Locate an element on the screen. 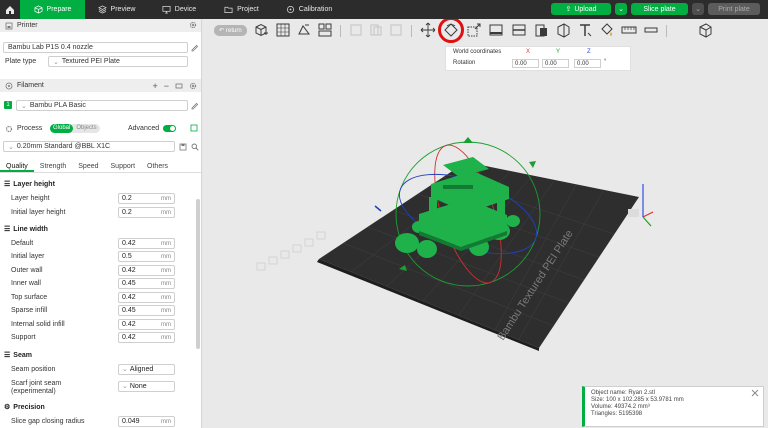  slice-plate-button: Slice plate is located at coordinates (659, 9).